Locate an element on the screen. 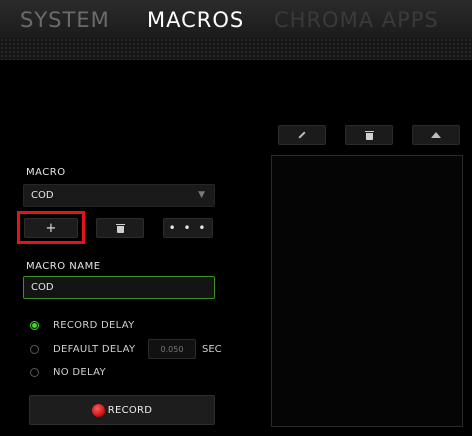 This screenshot has width=472, height=436. radio-default-delay-indicator is located at coordinates (34, 349).